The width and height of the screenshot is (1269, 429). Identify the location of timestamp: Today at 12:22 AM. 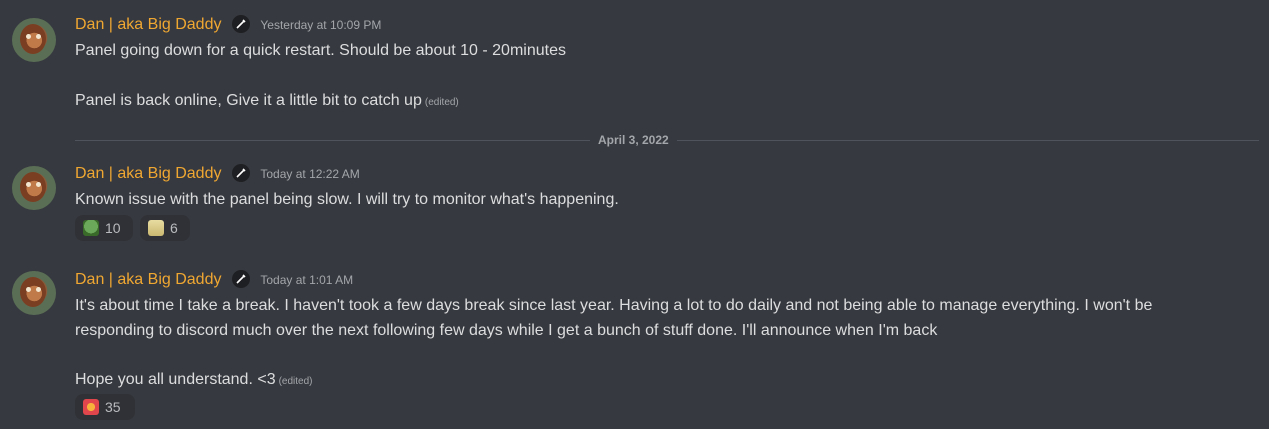
(309, 174).